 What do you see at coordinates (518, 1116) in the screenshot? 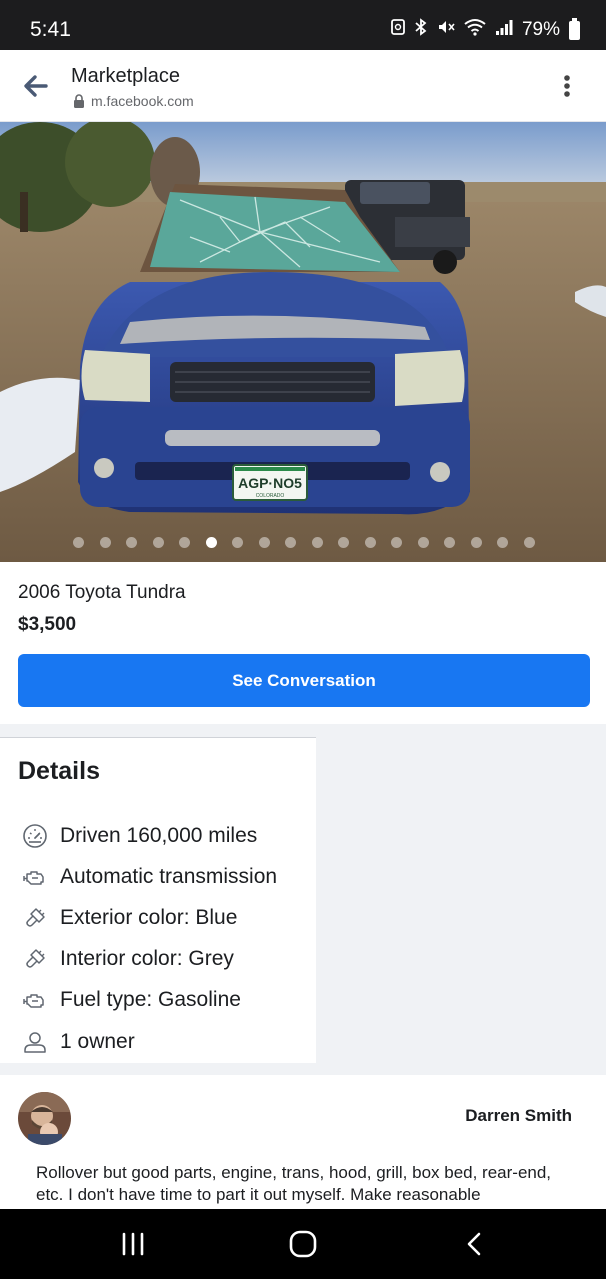
I see `seller-name: Darren Smith` at bounding box center [518, 1116].